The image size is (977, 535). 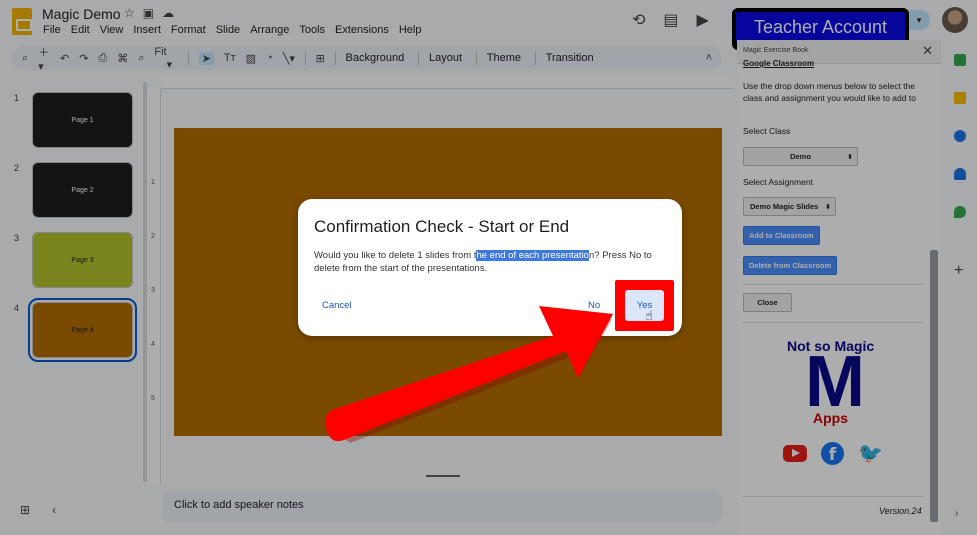 What do you see at coordinates (649, 315) in the screenshot?
I see `hand-cursor-icon: ☝` at bounding box center [649, 315].